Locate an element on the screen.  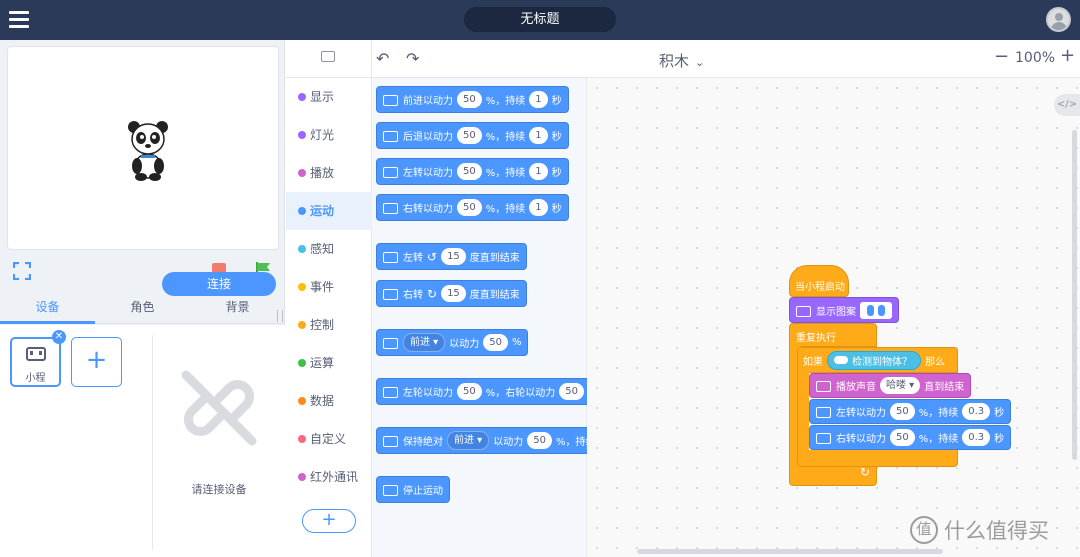
block-text: 如果 is located at coordinates (813, 362).